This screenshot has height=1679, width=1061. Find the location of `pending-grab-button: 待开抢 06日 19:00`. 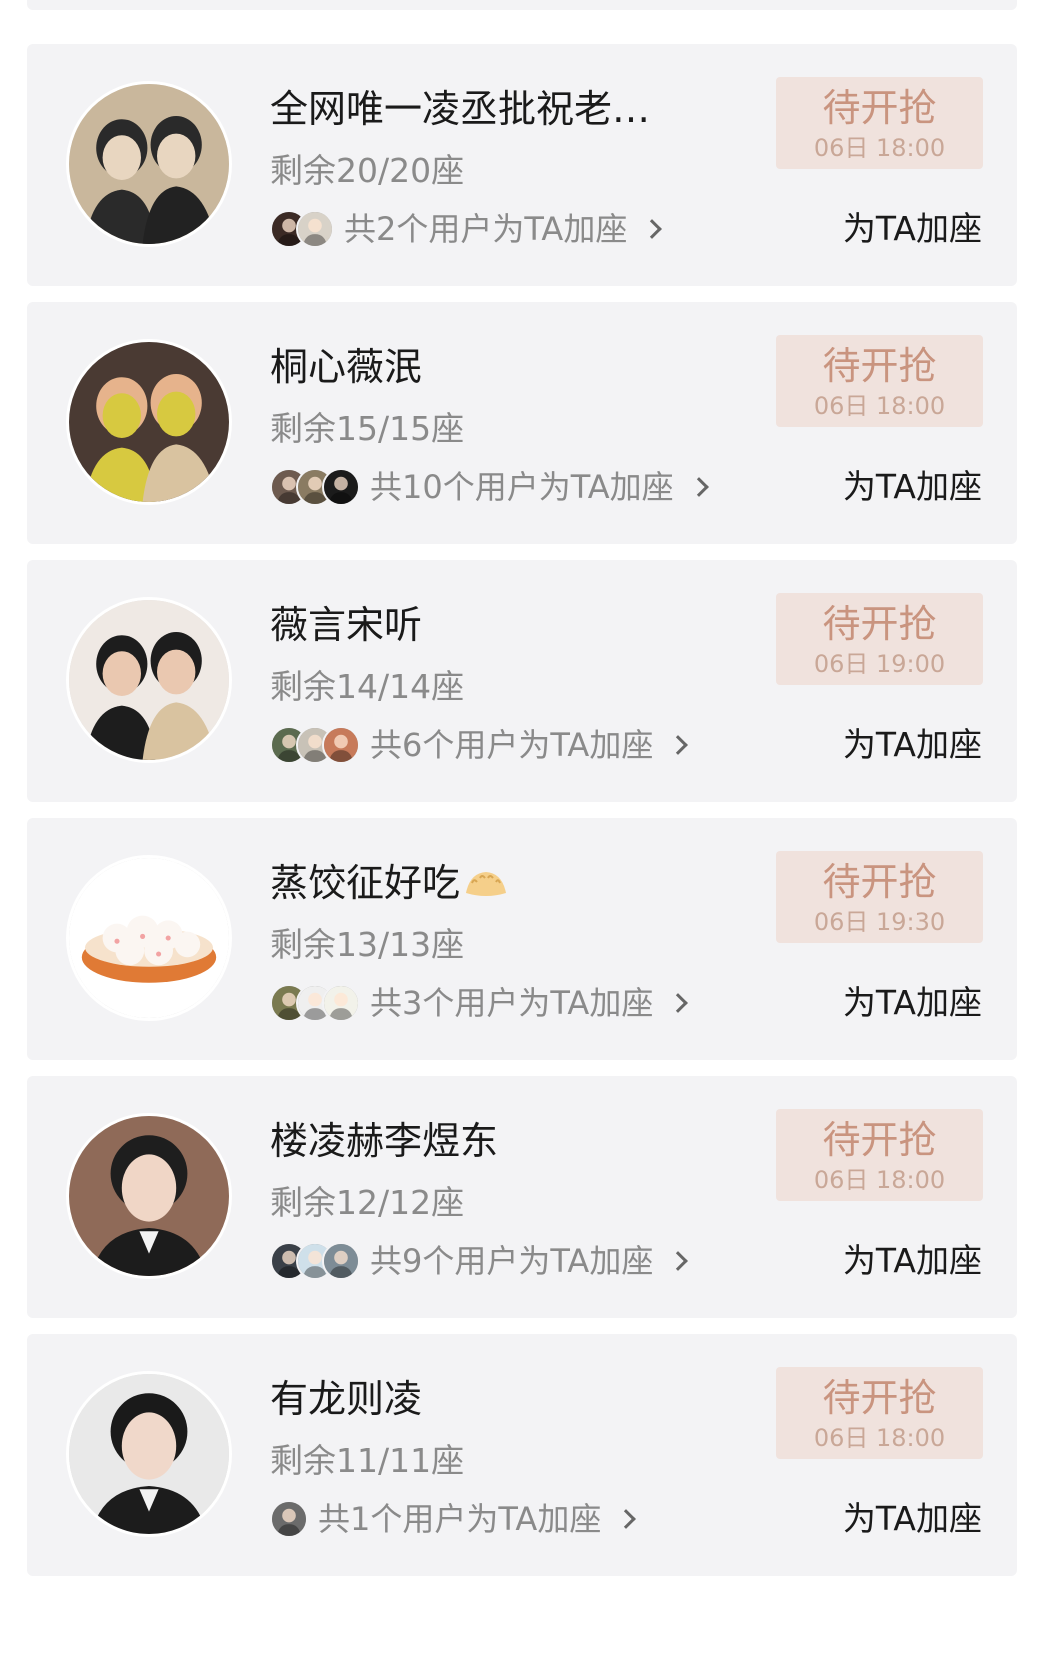

pending-grab-button: 待开抢 06日 19:00 is located at coordinates (879, 639).